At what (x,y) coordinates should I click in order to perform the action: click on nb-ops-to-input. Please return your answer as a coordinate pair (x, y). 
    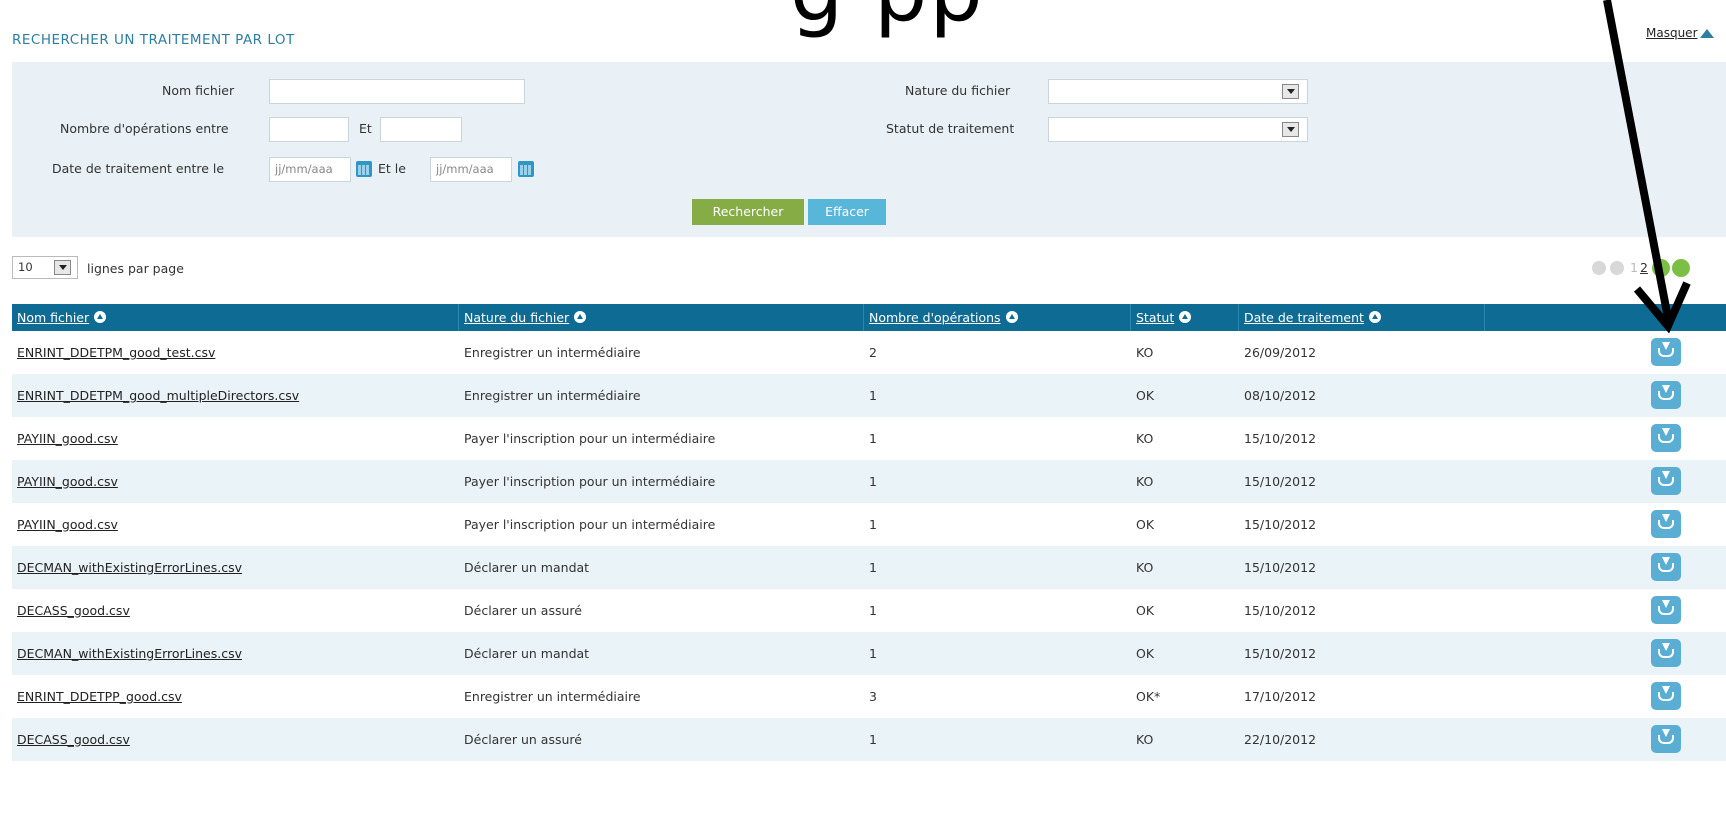
    Looking at the image, I should click on (421, 129).